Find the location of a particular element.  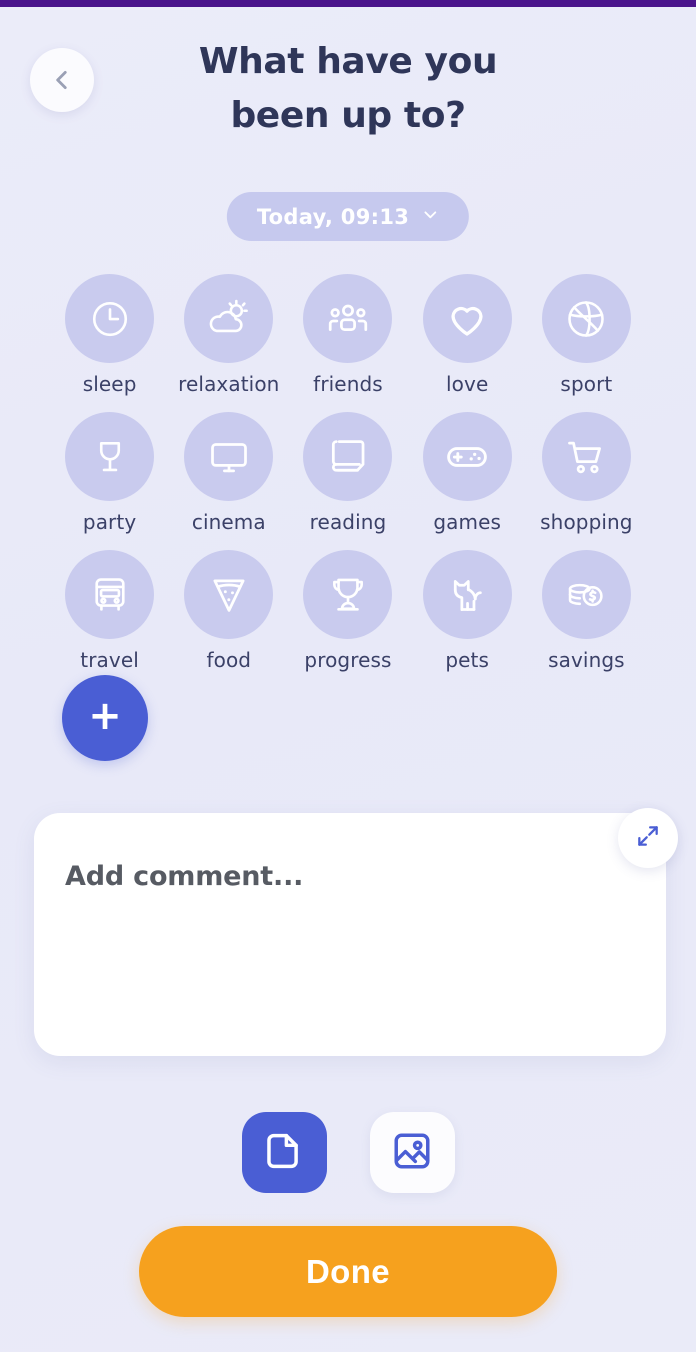

activity-item-games: games is located at coordinates (467, 473).